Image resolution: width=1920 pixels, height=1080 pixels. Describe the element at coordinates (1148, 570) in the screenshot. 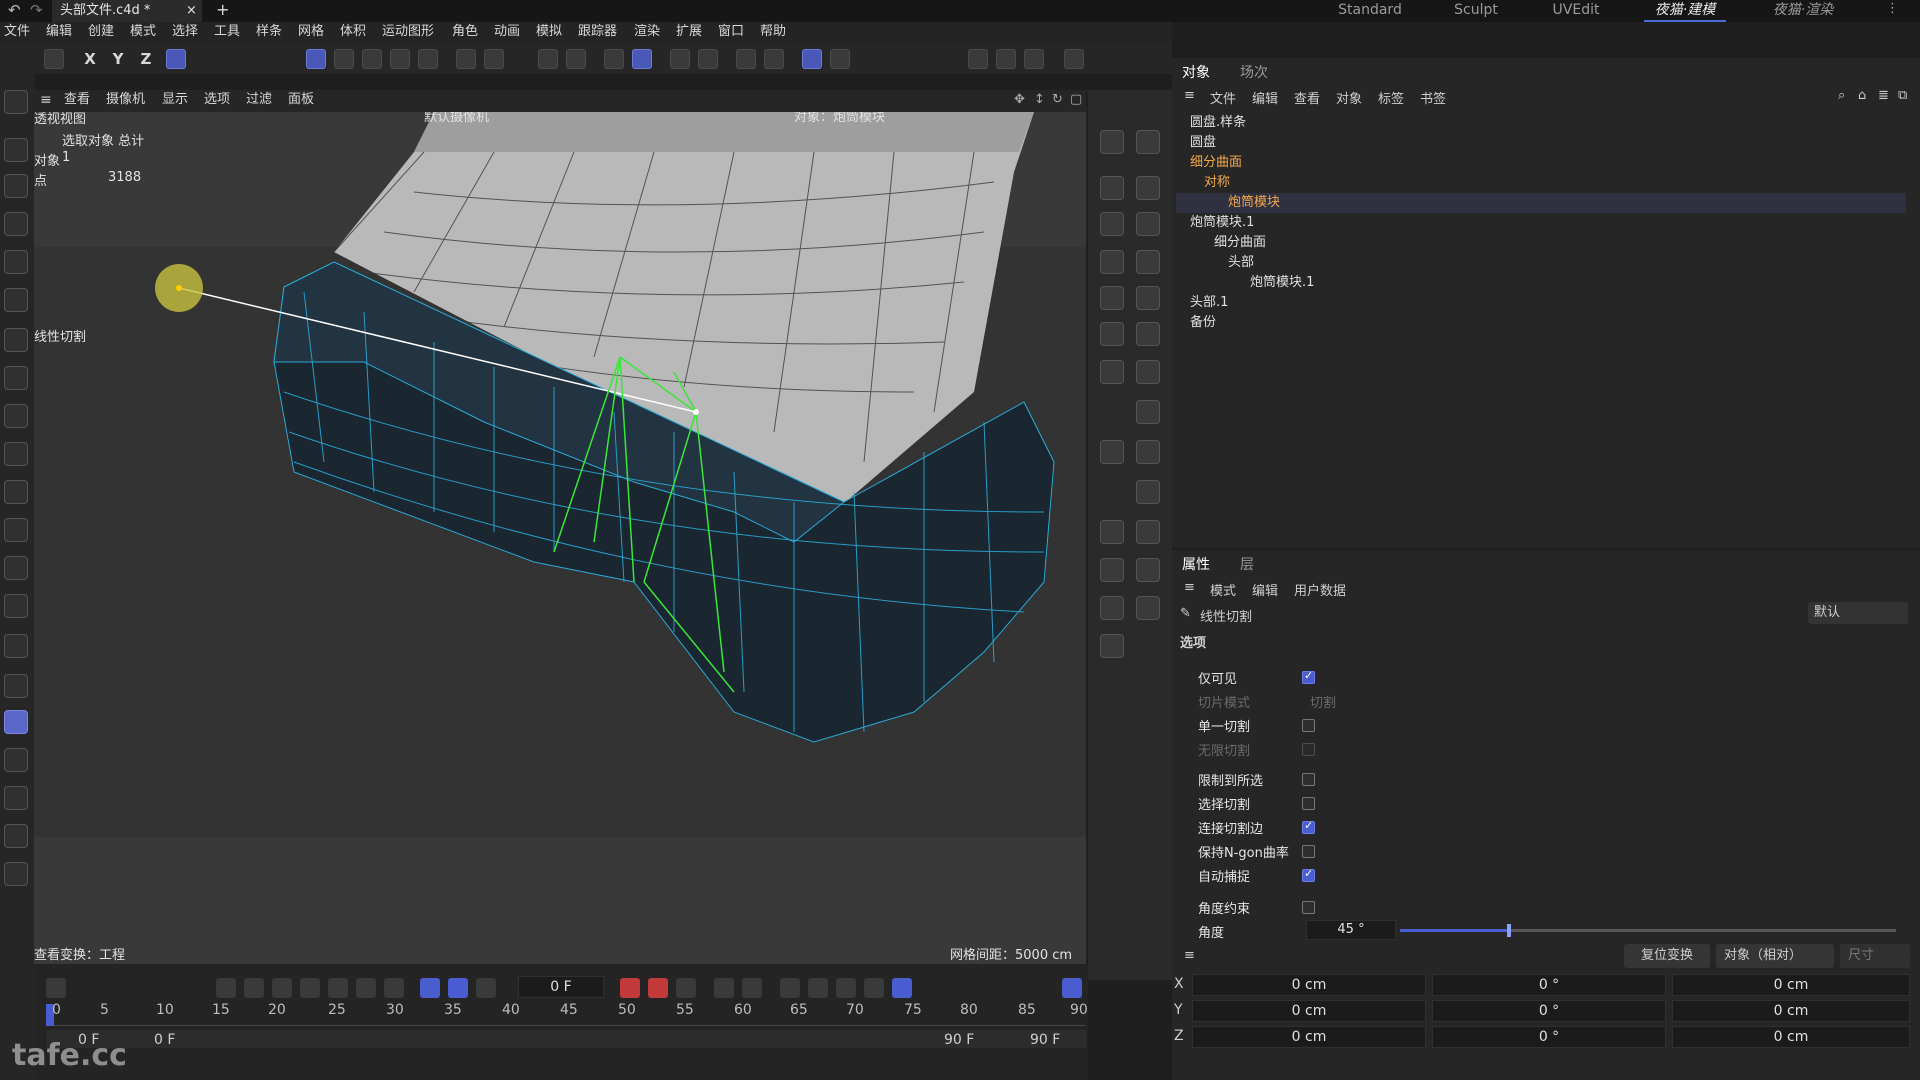

I see `render-icon` at that location.